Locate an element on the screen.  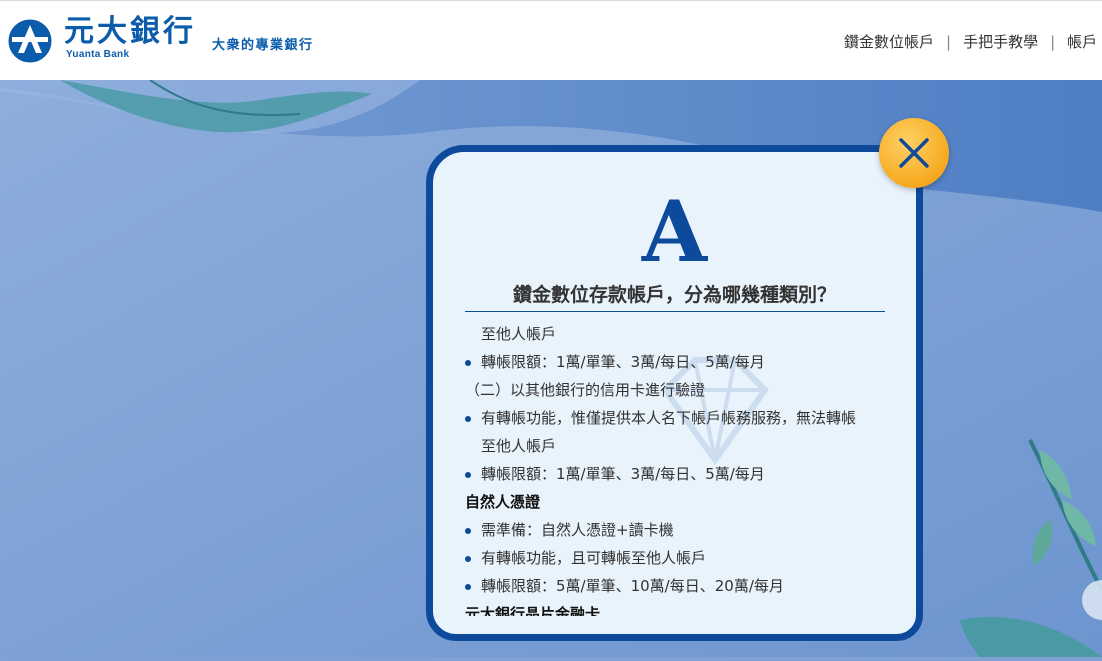
yuanta-logo-icon is located at coordinates (30, 41).